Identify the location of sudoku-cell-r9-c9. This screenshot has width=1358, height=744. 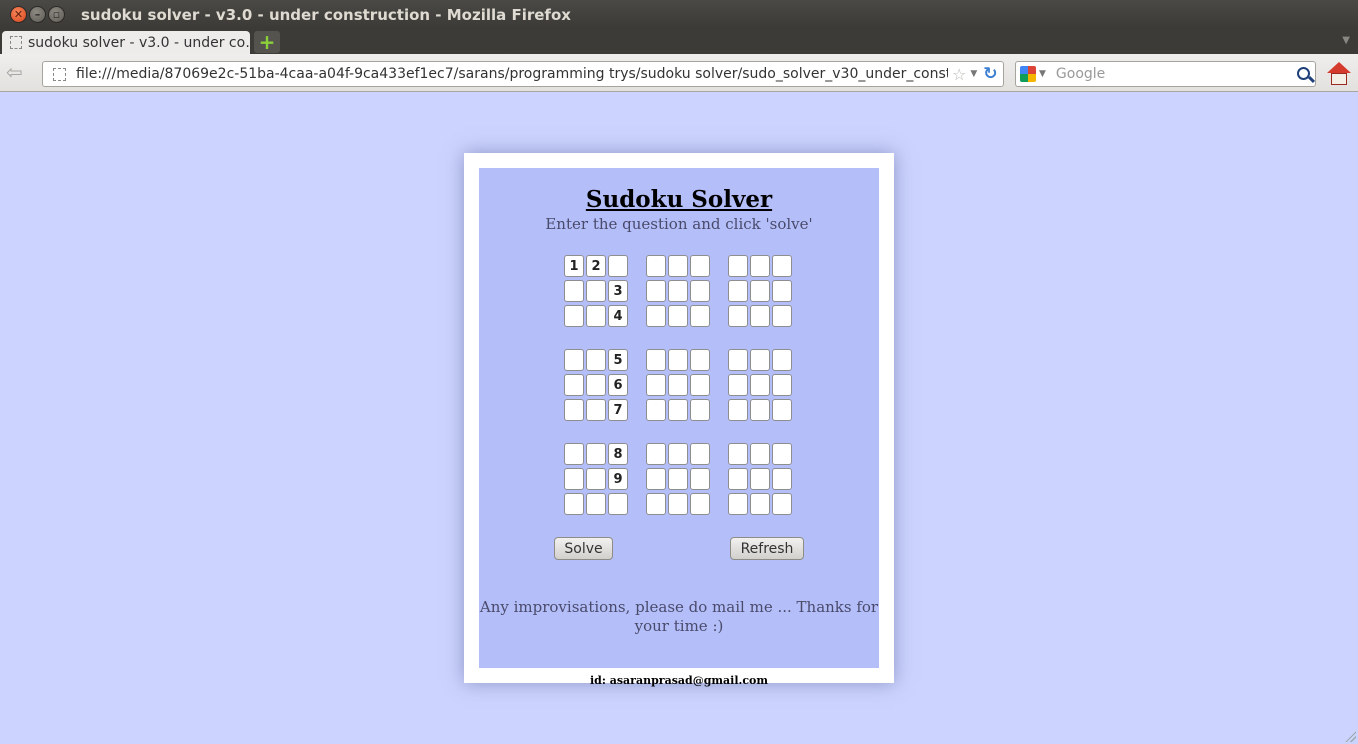
(782, 504).